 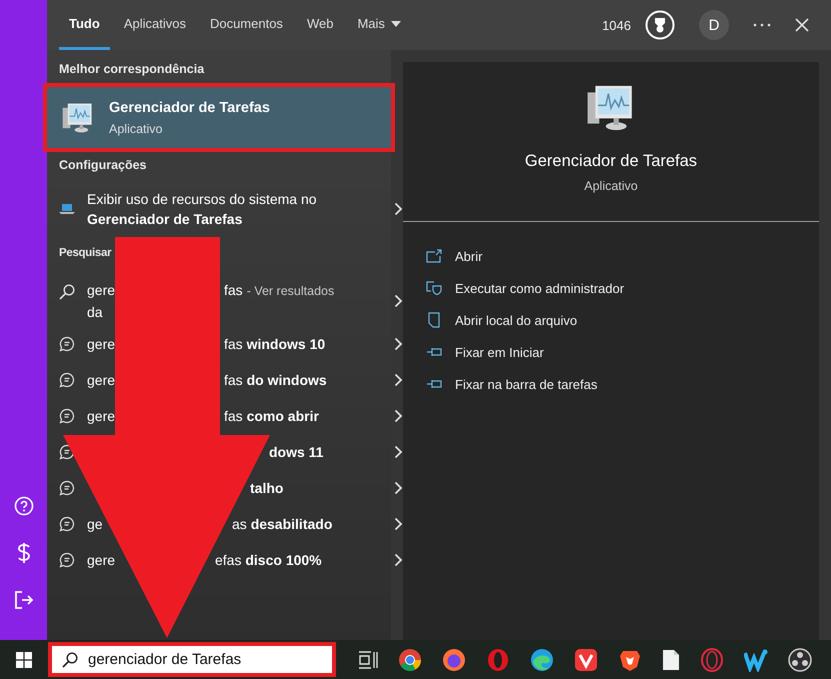 I want to click on medal-icon, so click(x=660, y=25).